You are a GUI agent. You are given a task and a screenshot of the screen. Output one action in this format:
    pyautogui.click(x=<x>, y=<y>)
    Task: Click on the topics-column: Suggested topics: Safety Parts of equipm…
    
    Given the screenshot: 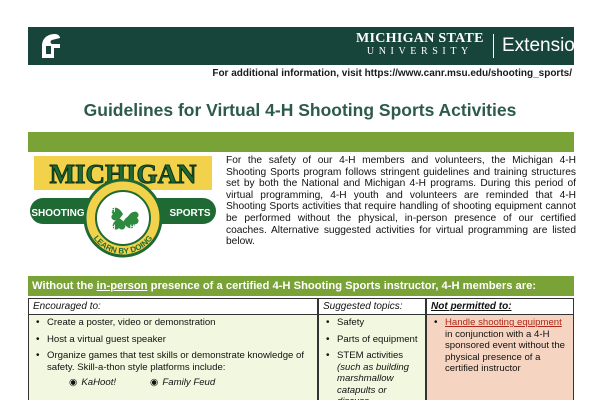 What is the action you would take?
    pyautogui.click(x=372, y=349)
    